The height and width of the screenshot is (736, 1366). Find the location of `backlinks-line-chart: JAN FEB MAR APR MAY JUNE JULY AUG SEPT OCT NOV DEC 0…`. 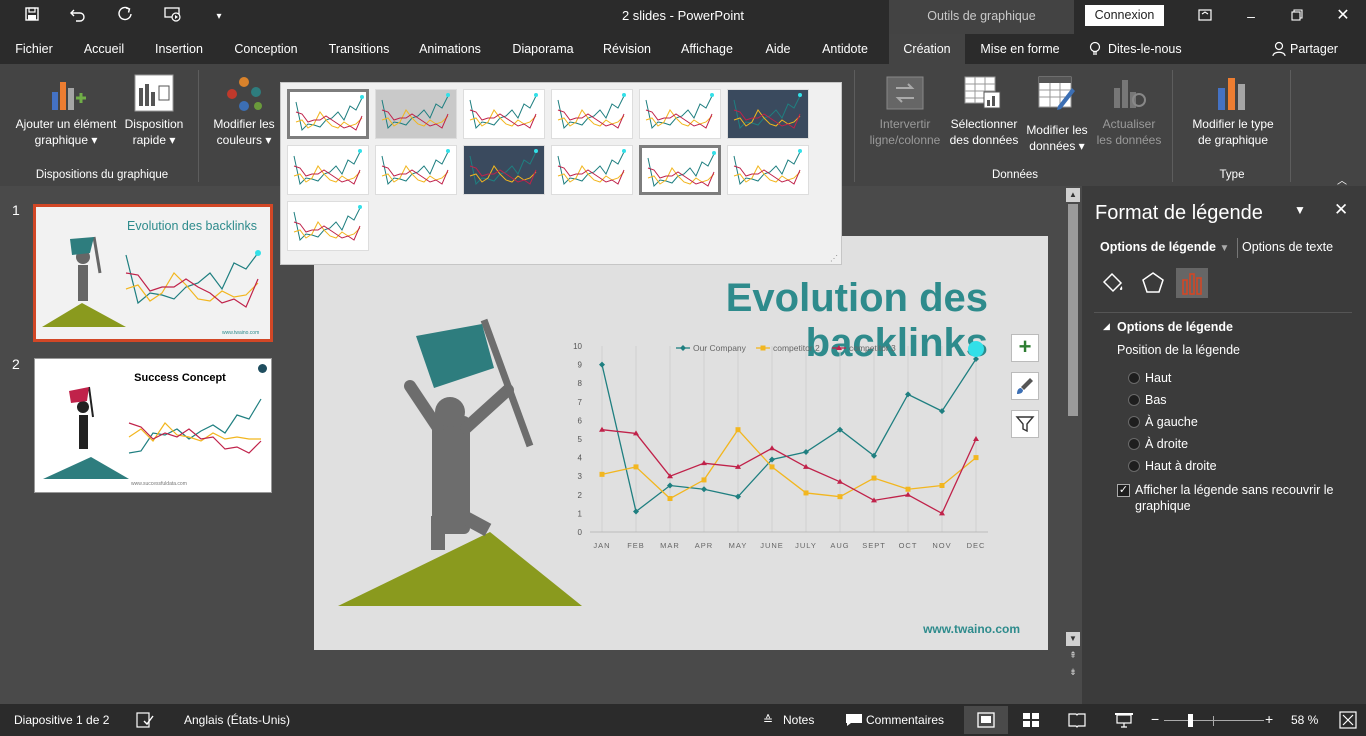

backlinks-line-chart: JAN FEB MAR APR MAY JUNE JULY AUG SEPT OCT NOV DEC 0… is located at coordinates (779, 445).